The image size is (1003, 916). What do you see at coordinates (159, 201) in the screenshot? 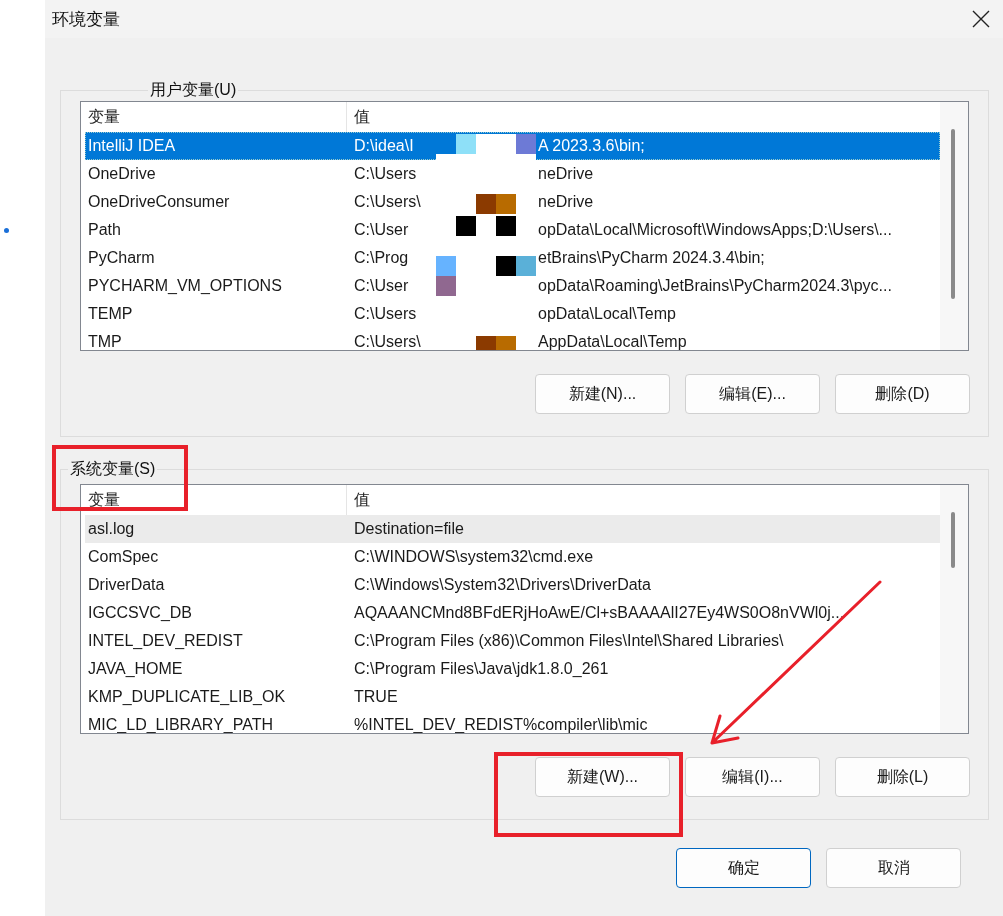
I see `table-cell: OneDriveConsumer` at bounding box center [159, 201].